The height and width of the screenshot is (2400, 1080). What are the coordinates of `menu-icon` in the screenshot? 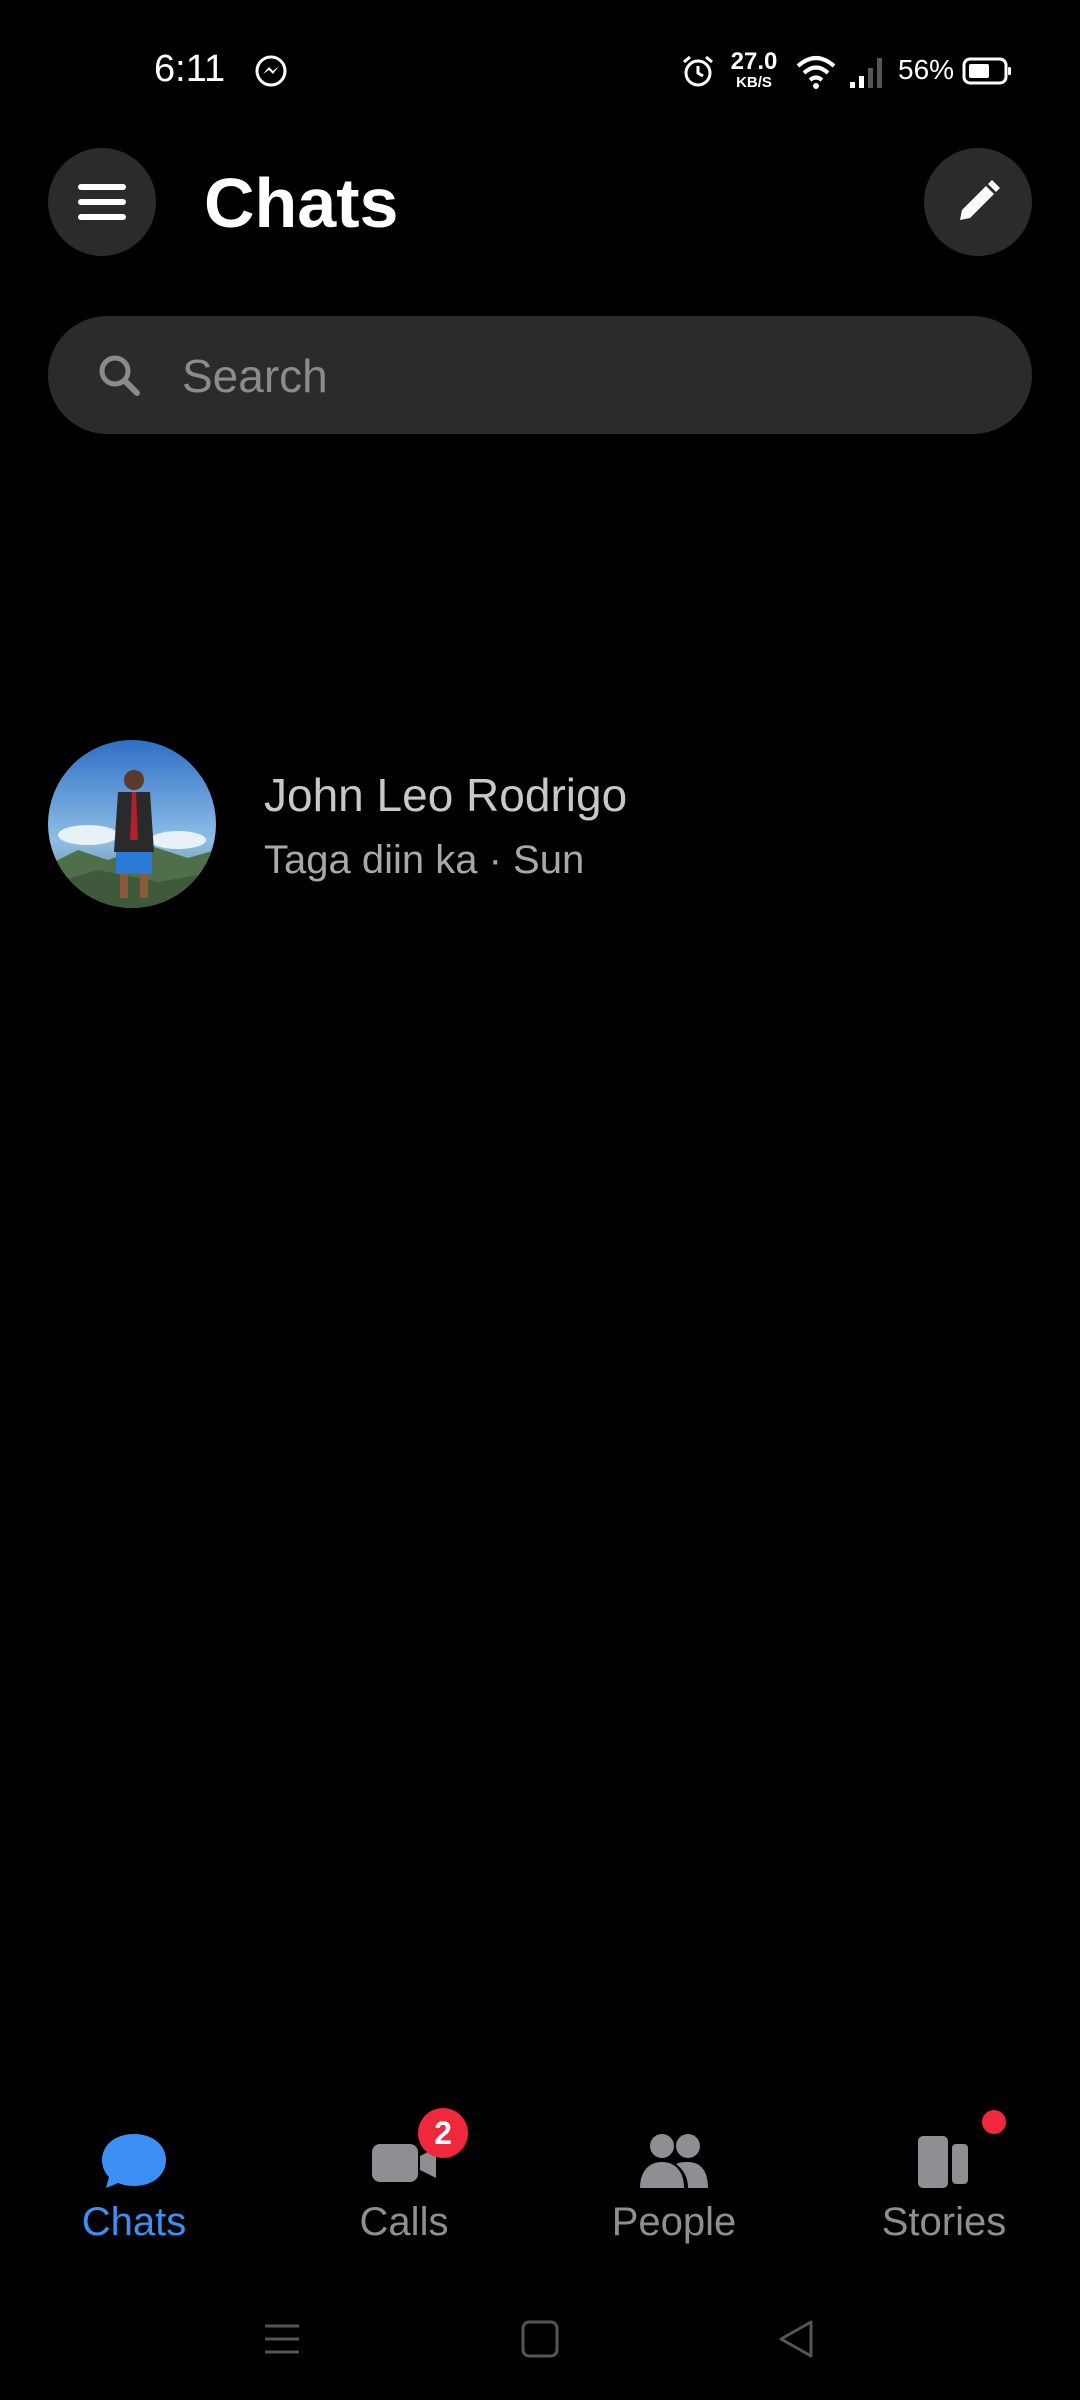 It's located at (102, 202).